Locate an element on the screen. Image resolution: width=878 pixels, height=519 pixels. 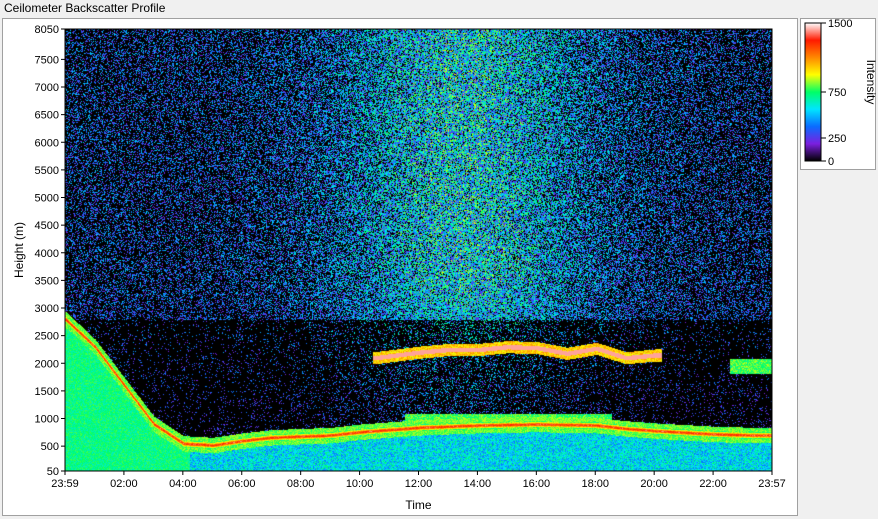
x-tick-label: 14:00 is located at coordinates (478, 484).